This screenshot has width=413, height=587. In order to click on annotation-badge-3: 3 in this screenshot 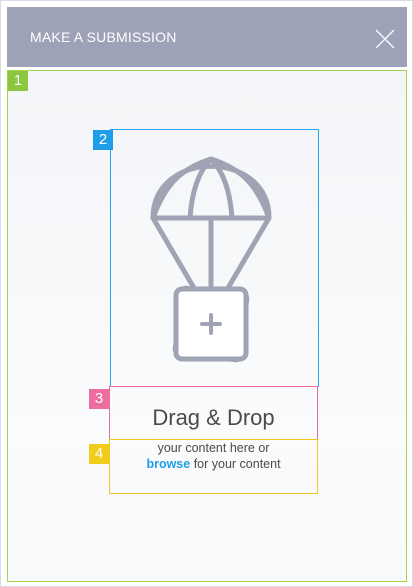, I will do `click(99, 399)`.